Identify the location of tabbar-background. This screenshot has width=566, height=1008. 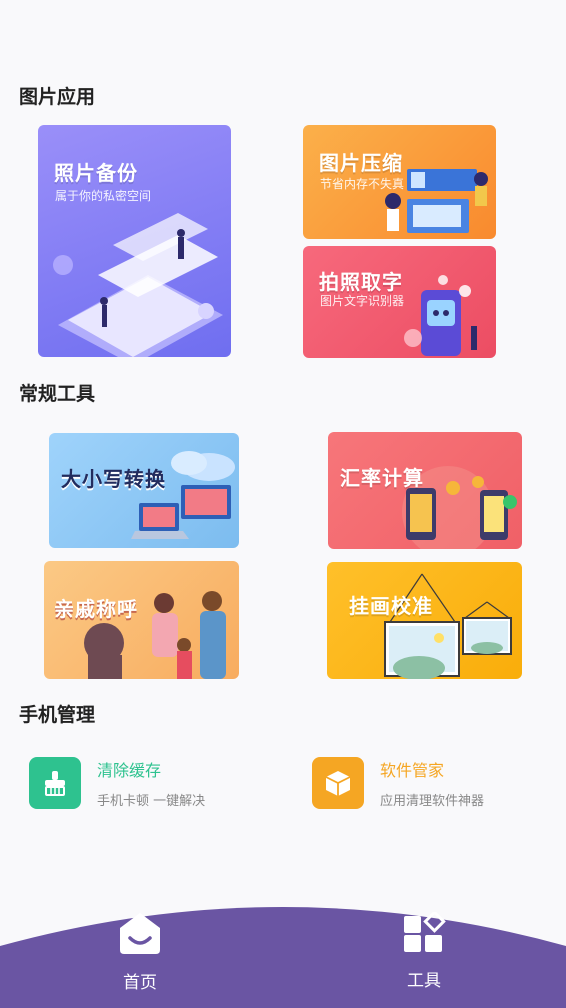
(283, 957).